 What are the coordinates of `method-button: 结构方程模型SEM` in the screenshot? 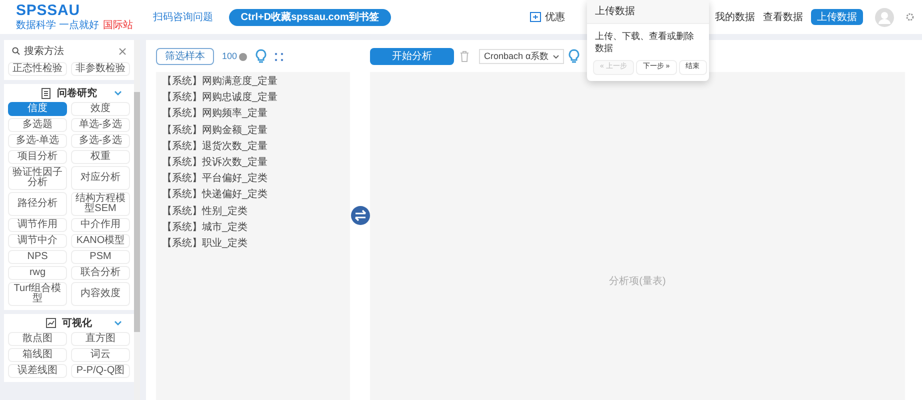 It's located at (100, 204).